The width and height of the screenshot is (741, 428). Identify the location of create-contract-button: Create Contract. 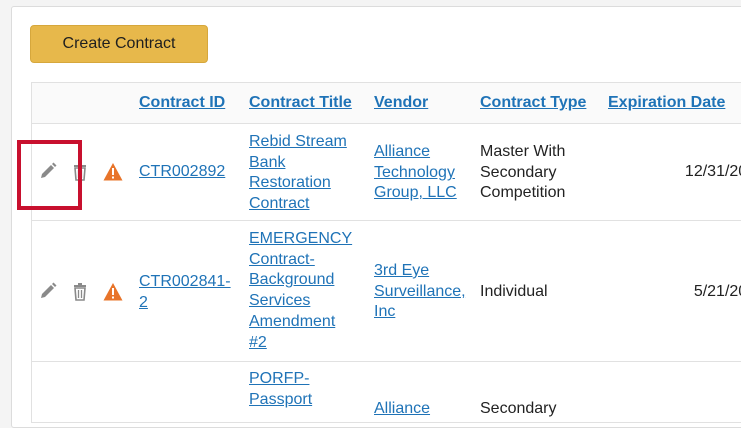
(119, 44).